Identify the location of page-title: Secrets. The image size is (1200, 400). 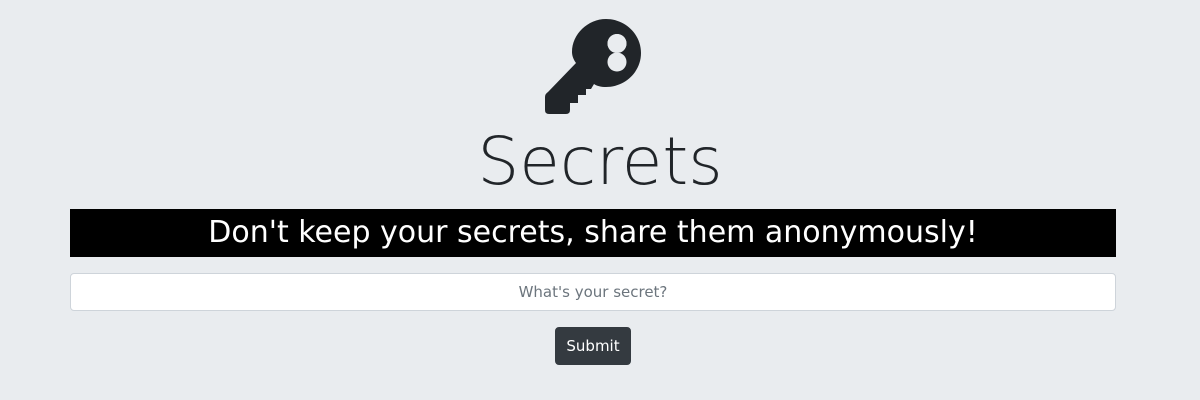
(600, 161).